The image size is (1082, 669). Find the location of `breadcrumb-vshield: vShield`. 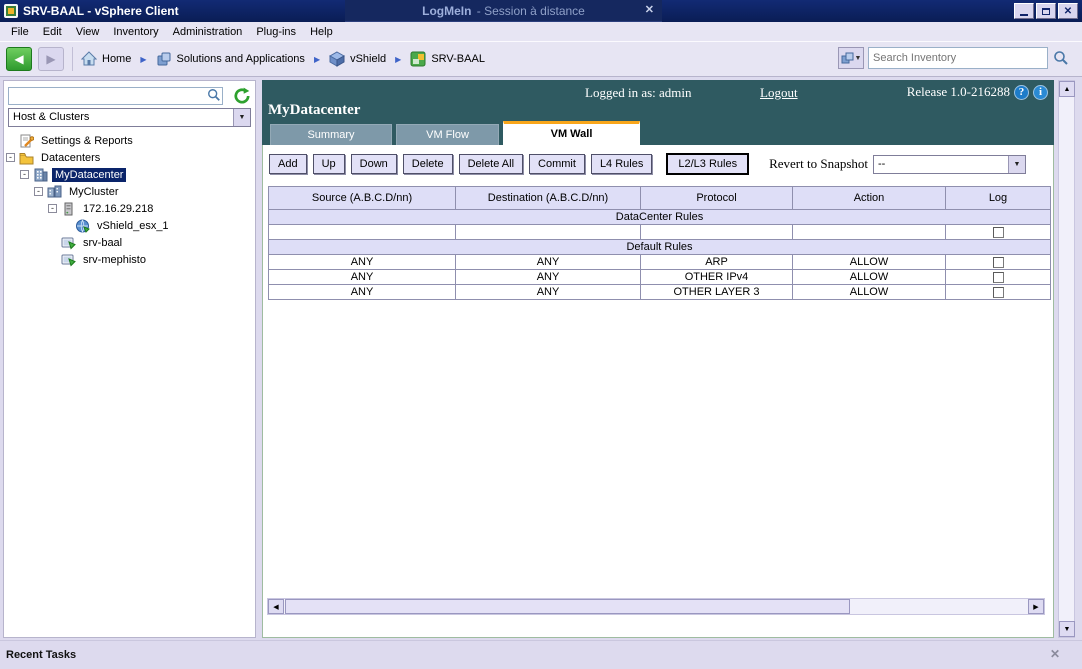

breadcrumb-vshield: vShield is located at coordinates (357, 59).